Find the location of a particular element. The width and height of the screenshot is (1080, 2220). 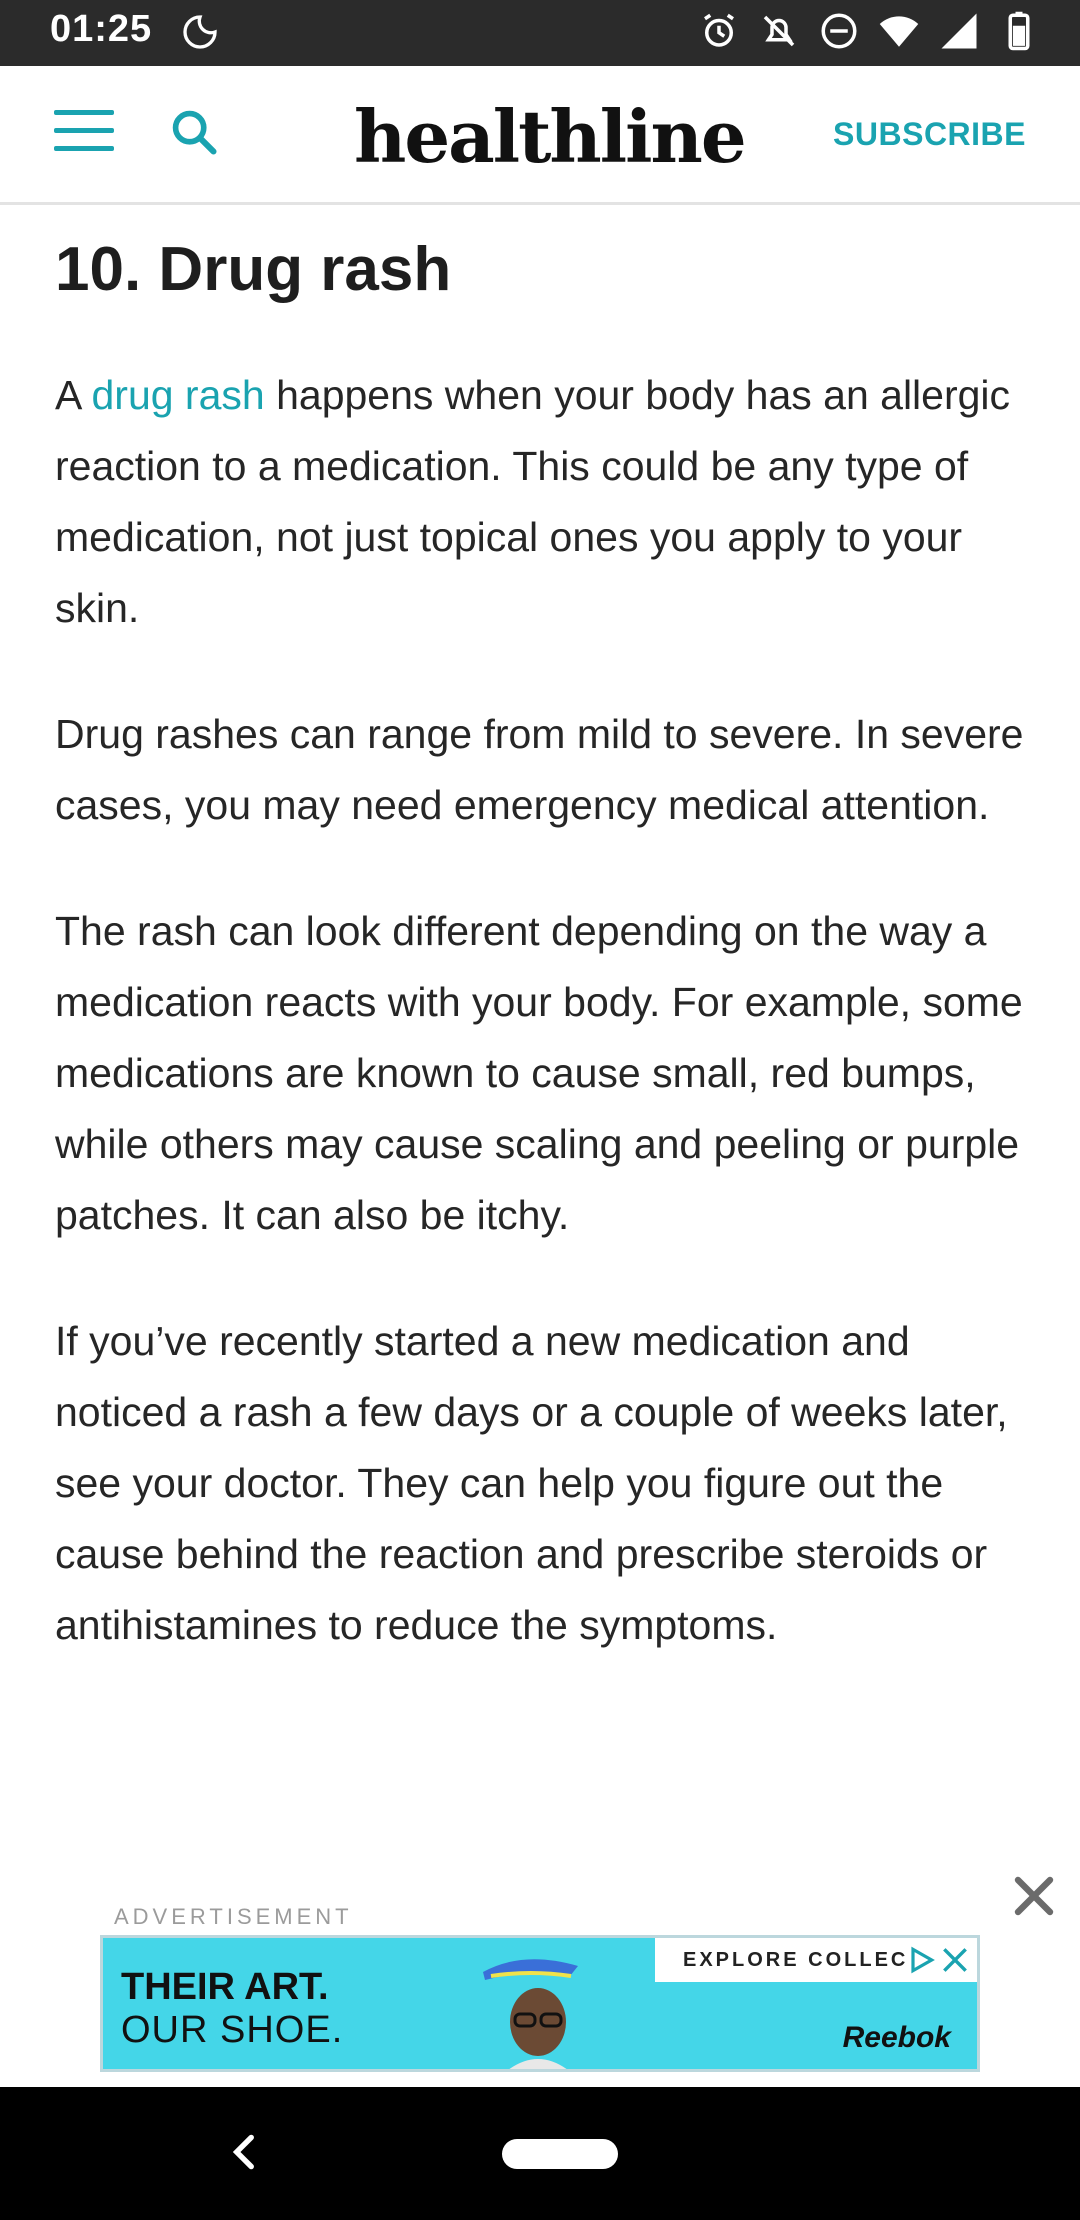

back-icon is located at coordinates (245, 2152).